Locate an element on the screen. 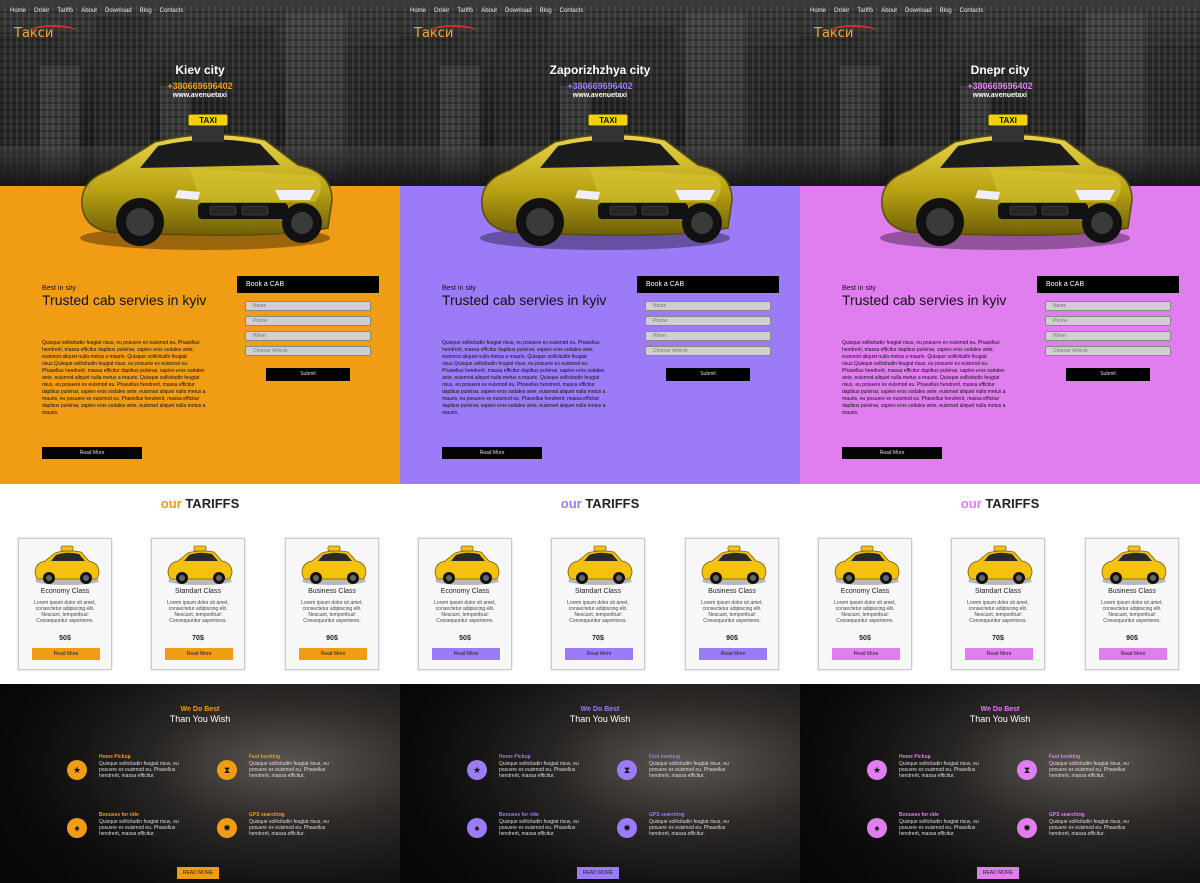 The image size is (1200, 883). we-do-best-title: We Do Best is located at coordinates (600, 709).